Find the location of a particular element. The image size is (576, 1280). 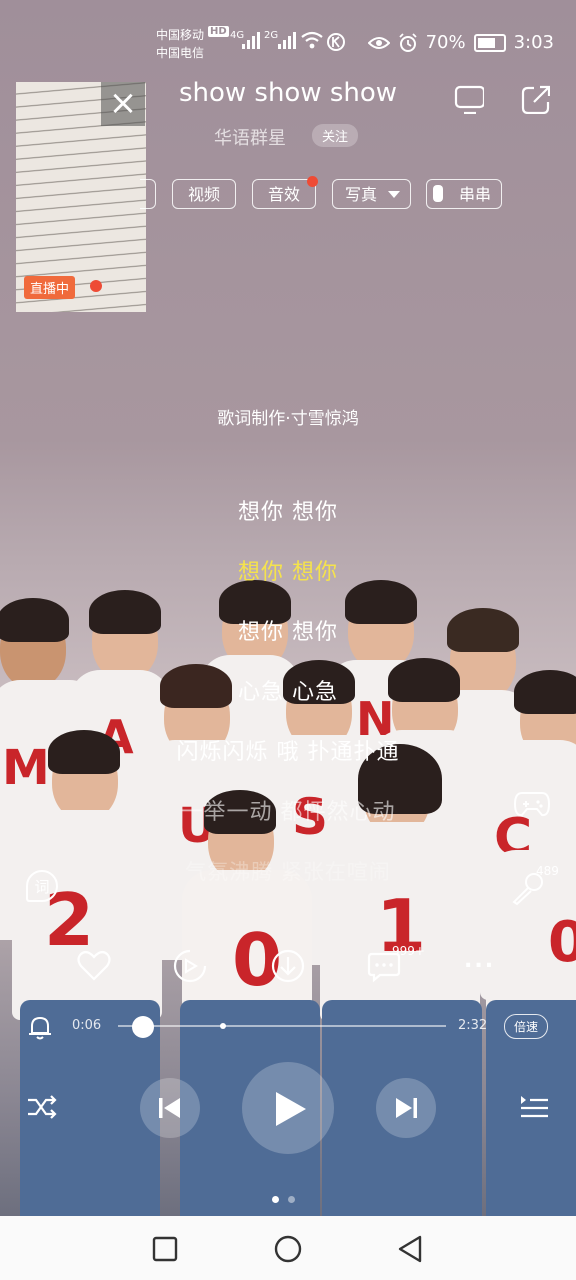

app-k-icon is located at coordinates (336, 42).